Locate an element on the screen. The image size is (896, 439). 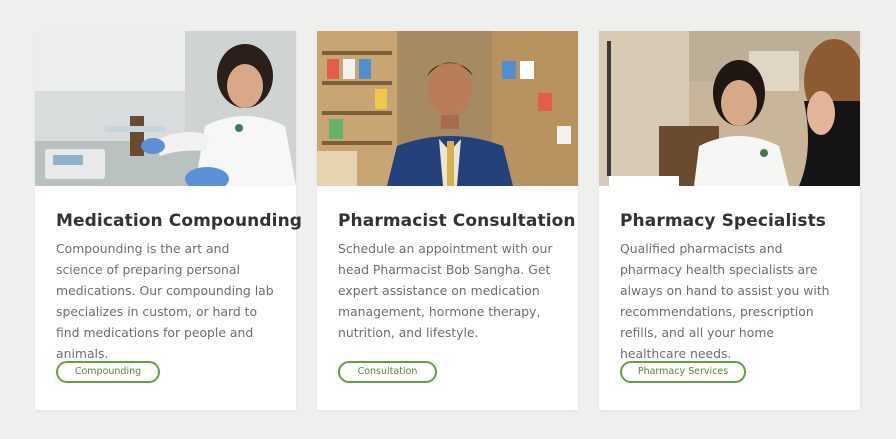
pharmacy-specialist-photo is located at coordinates (729, 108).